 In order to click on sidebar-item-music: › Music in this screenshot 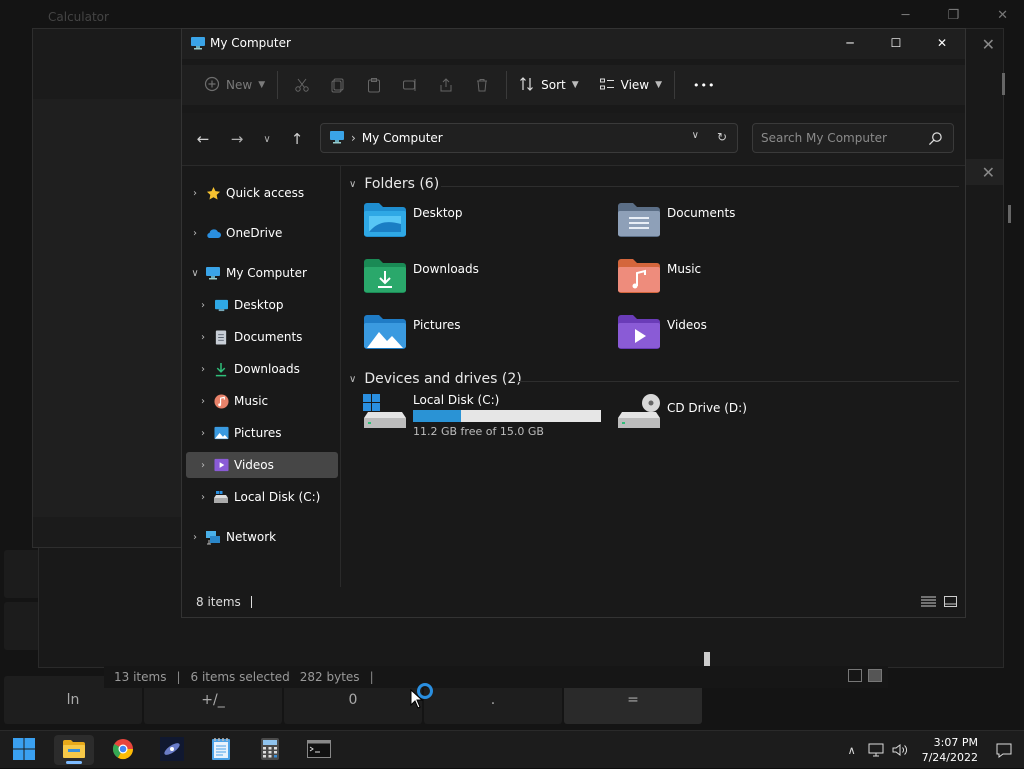, I will do `click(266, 401)`.